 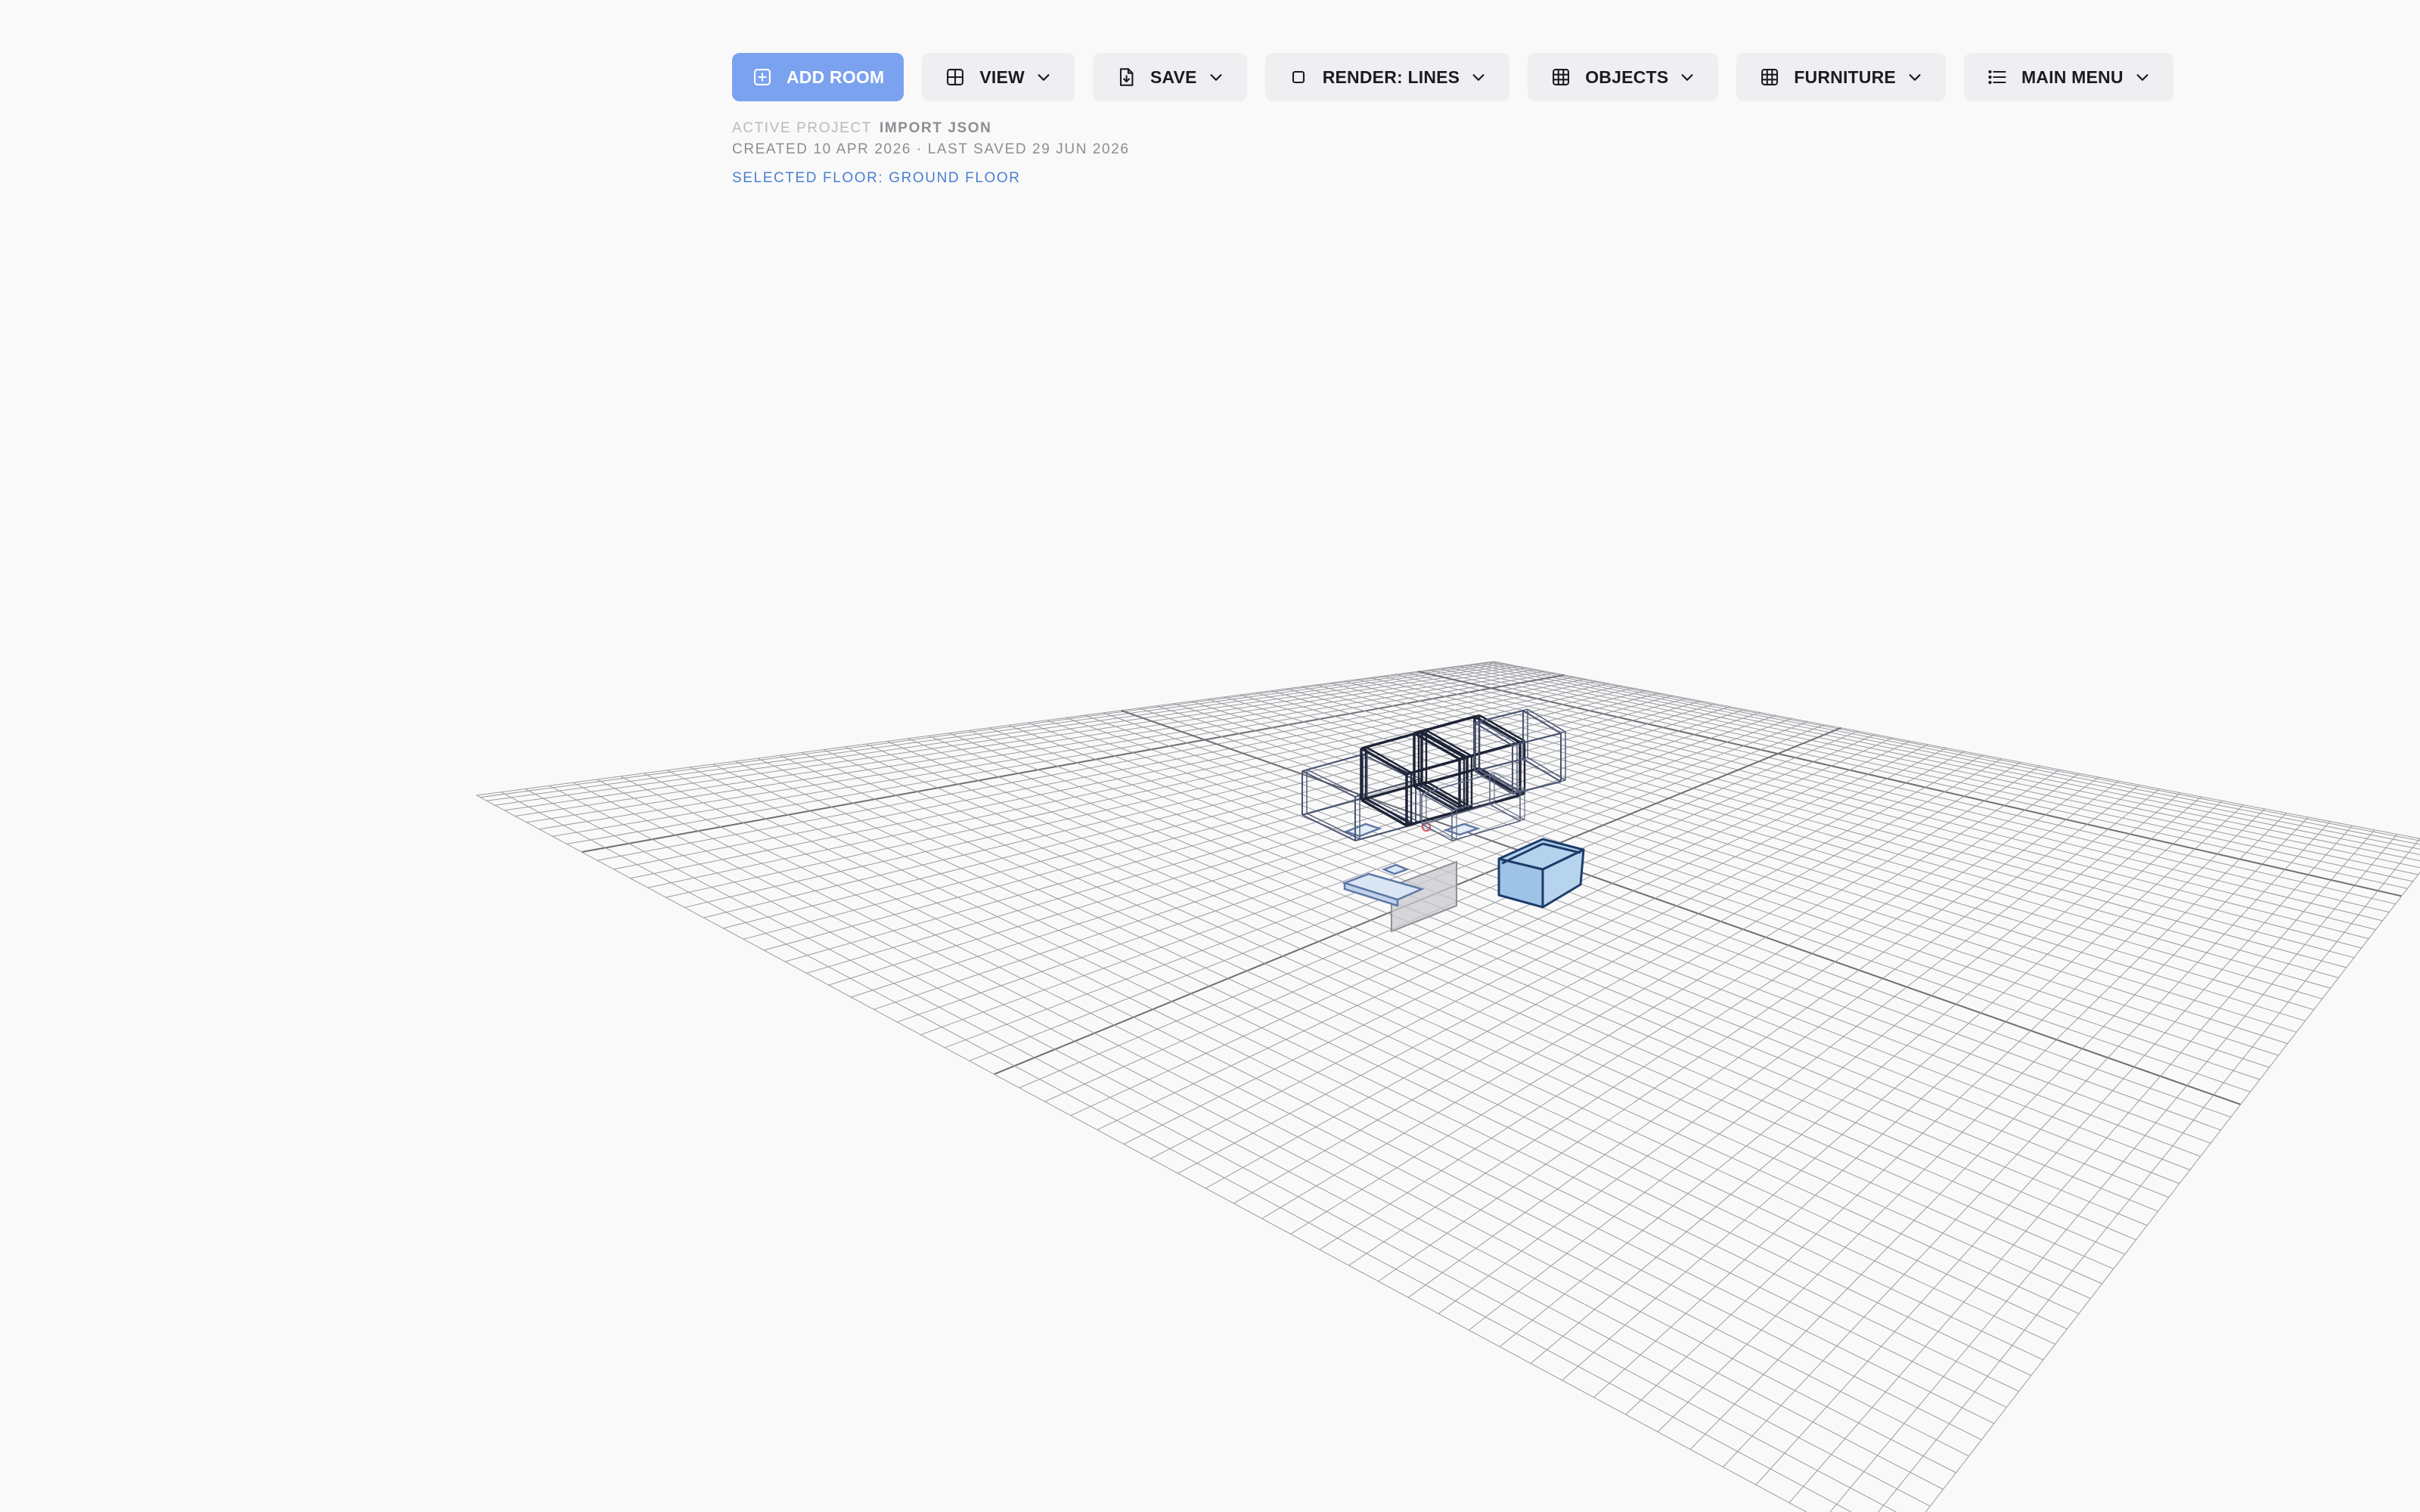 I want to click on main-menu-label: MAIN MENU, so click(x=2072, y=77).